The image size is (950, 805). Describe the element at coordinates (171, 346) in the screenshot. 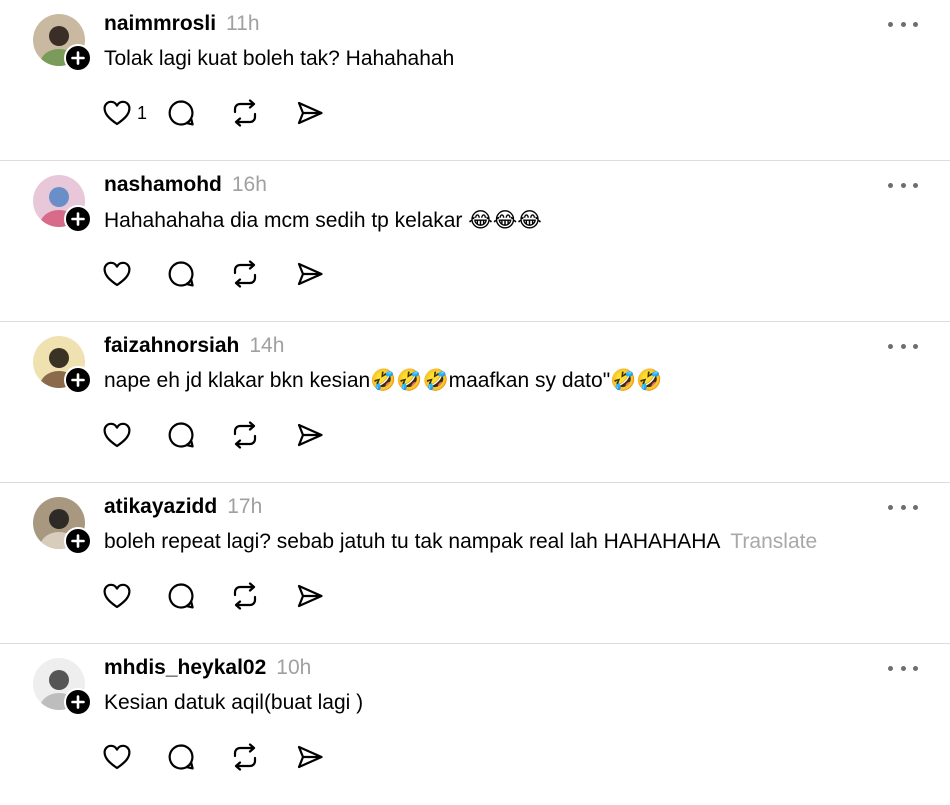

I see `username: faizahnorsiah` at that location.